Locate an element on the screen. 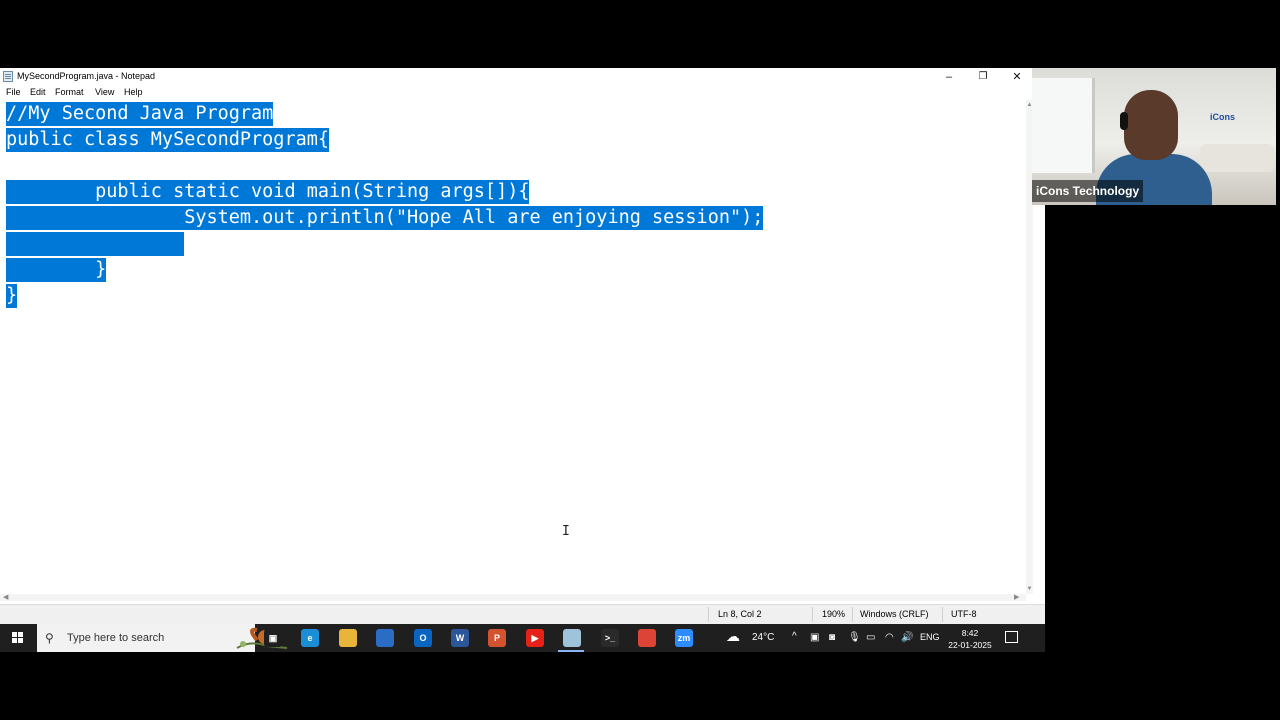  ibeam-cursor-icon: I is located at coordinates (566, 531).